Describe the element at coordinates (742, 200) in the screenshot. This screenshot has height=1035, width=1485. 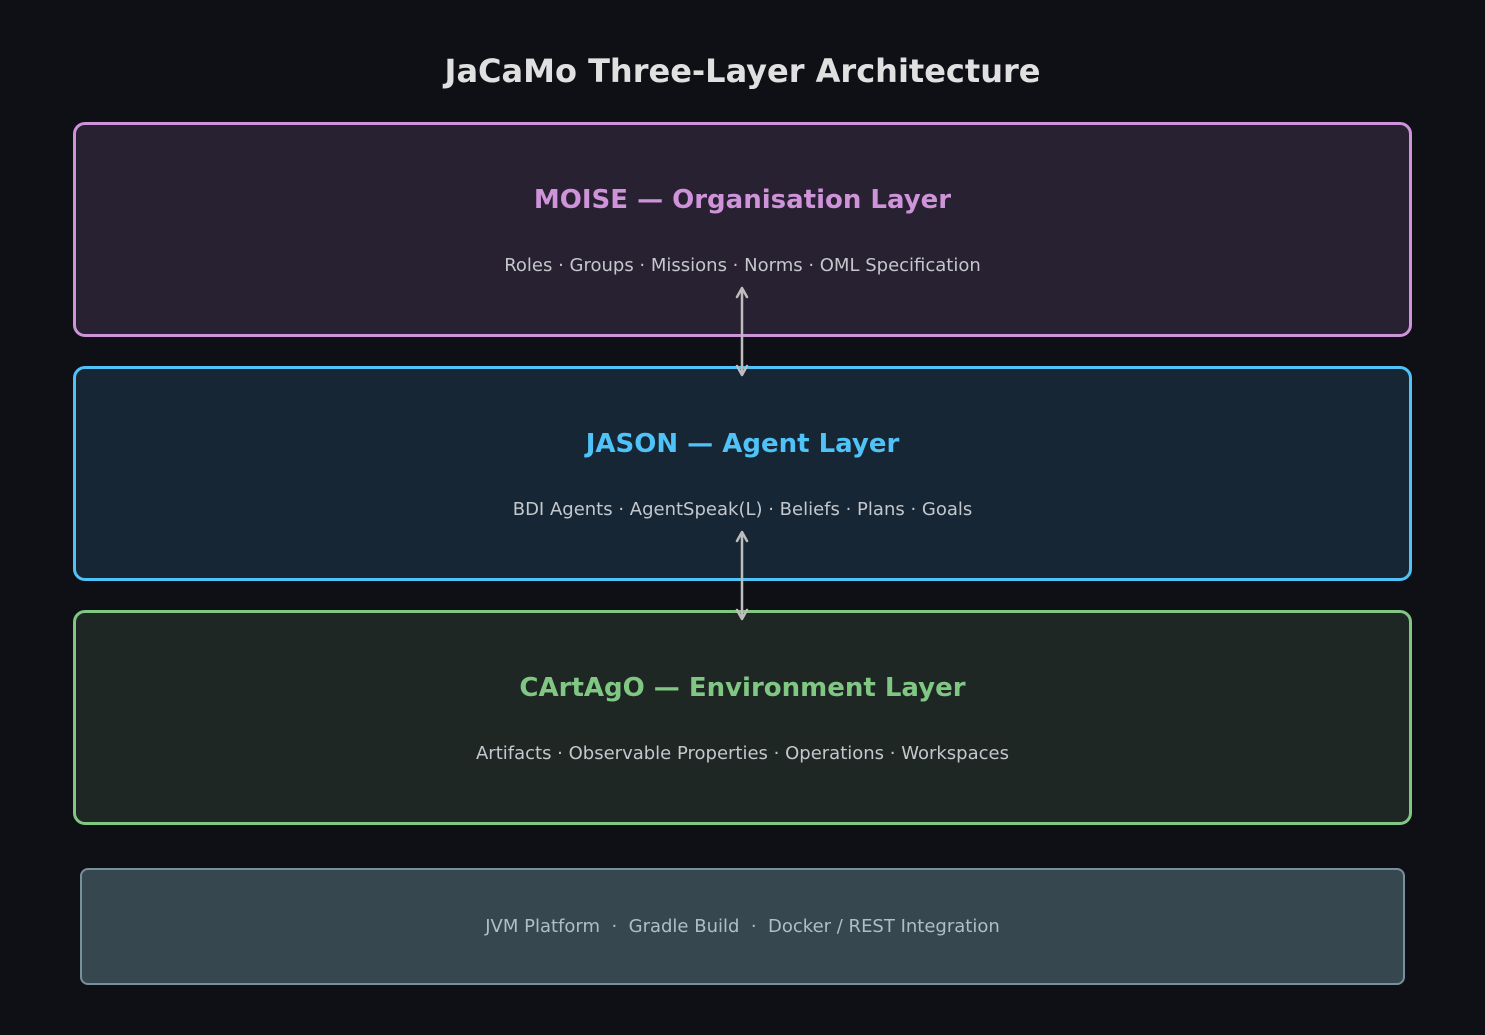
I see `moise-layer-title: MOISE — Organisation Layer` at that location.